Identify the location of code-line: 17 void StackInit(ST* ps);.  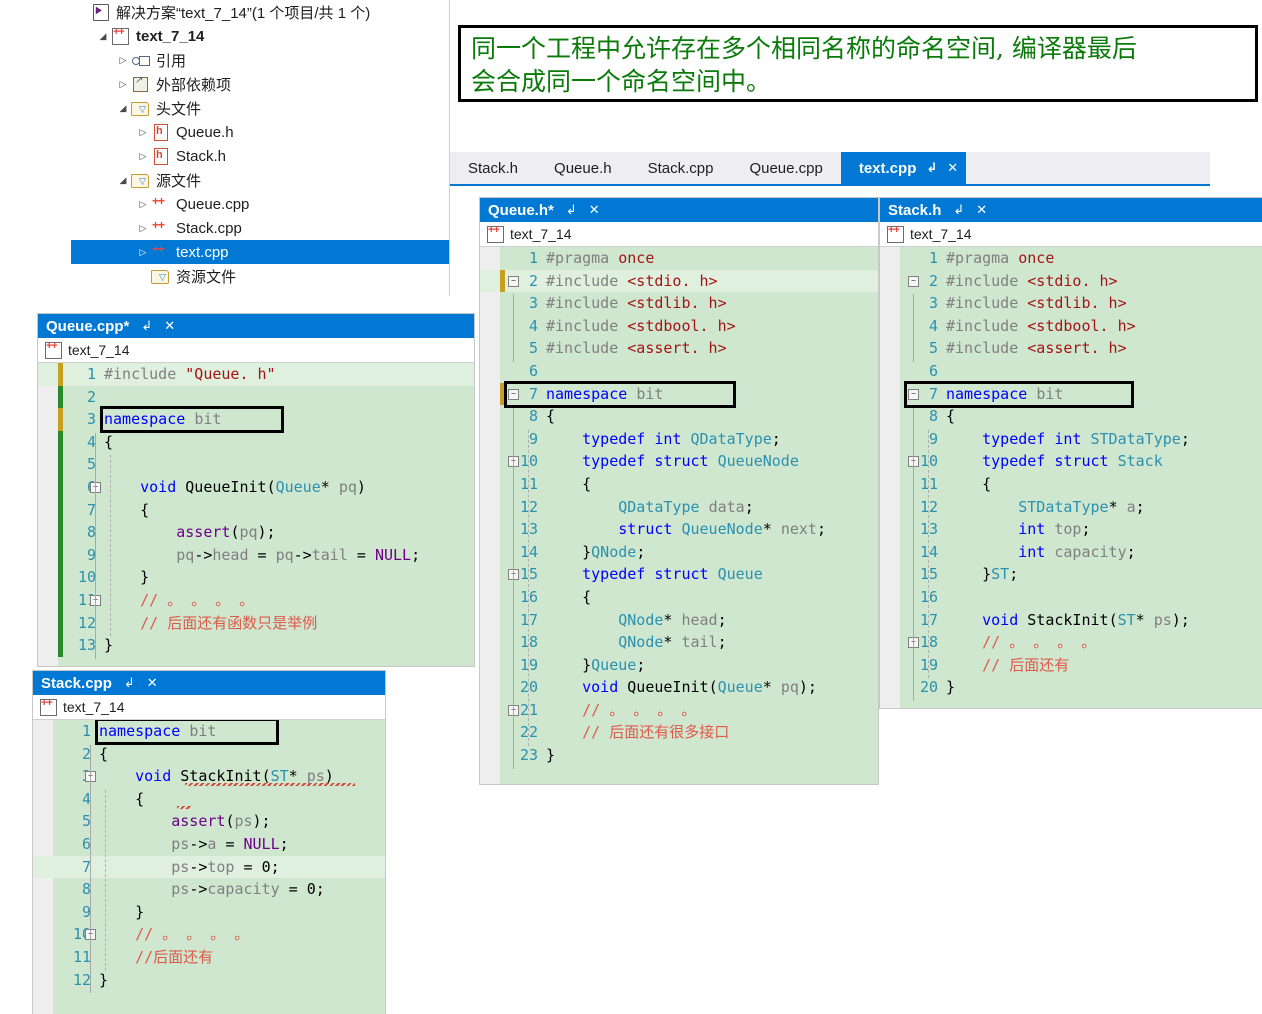
(1071, 620).